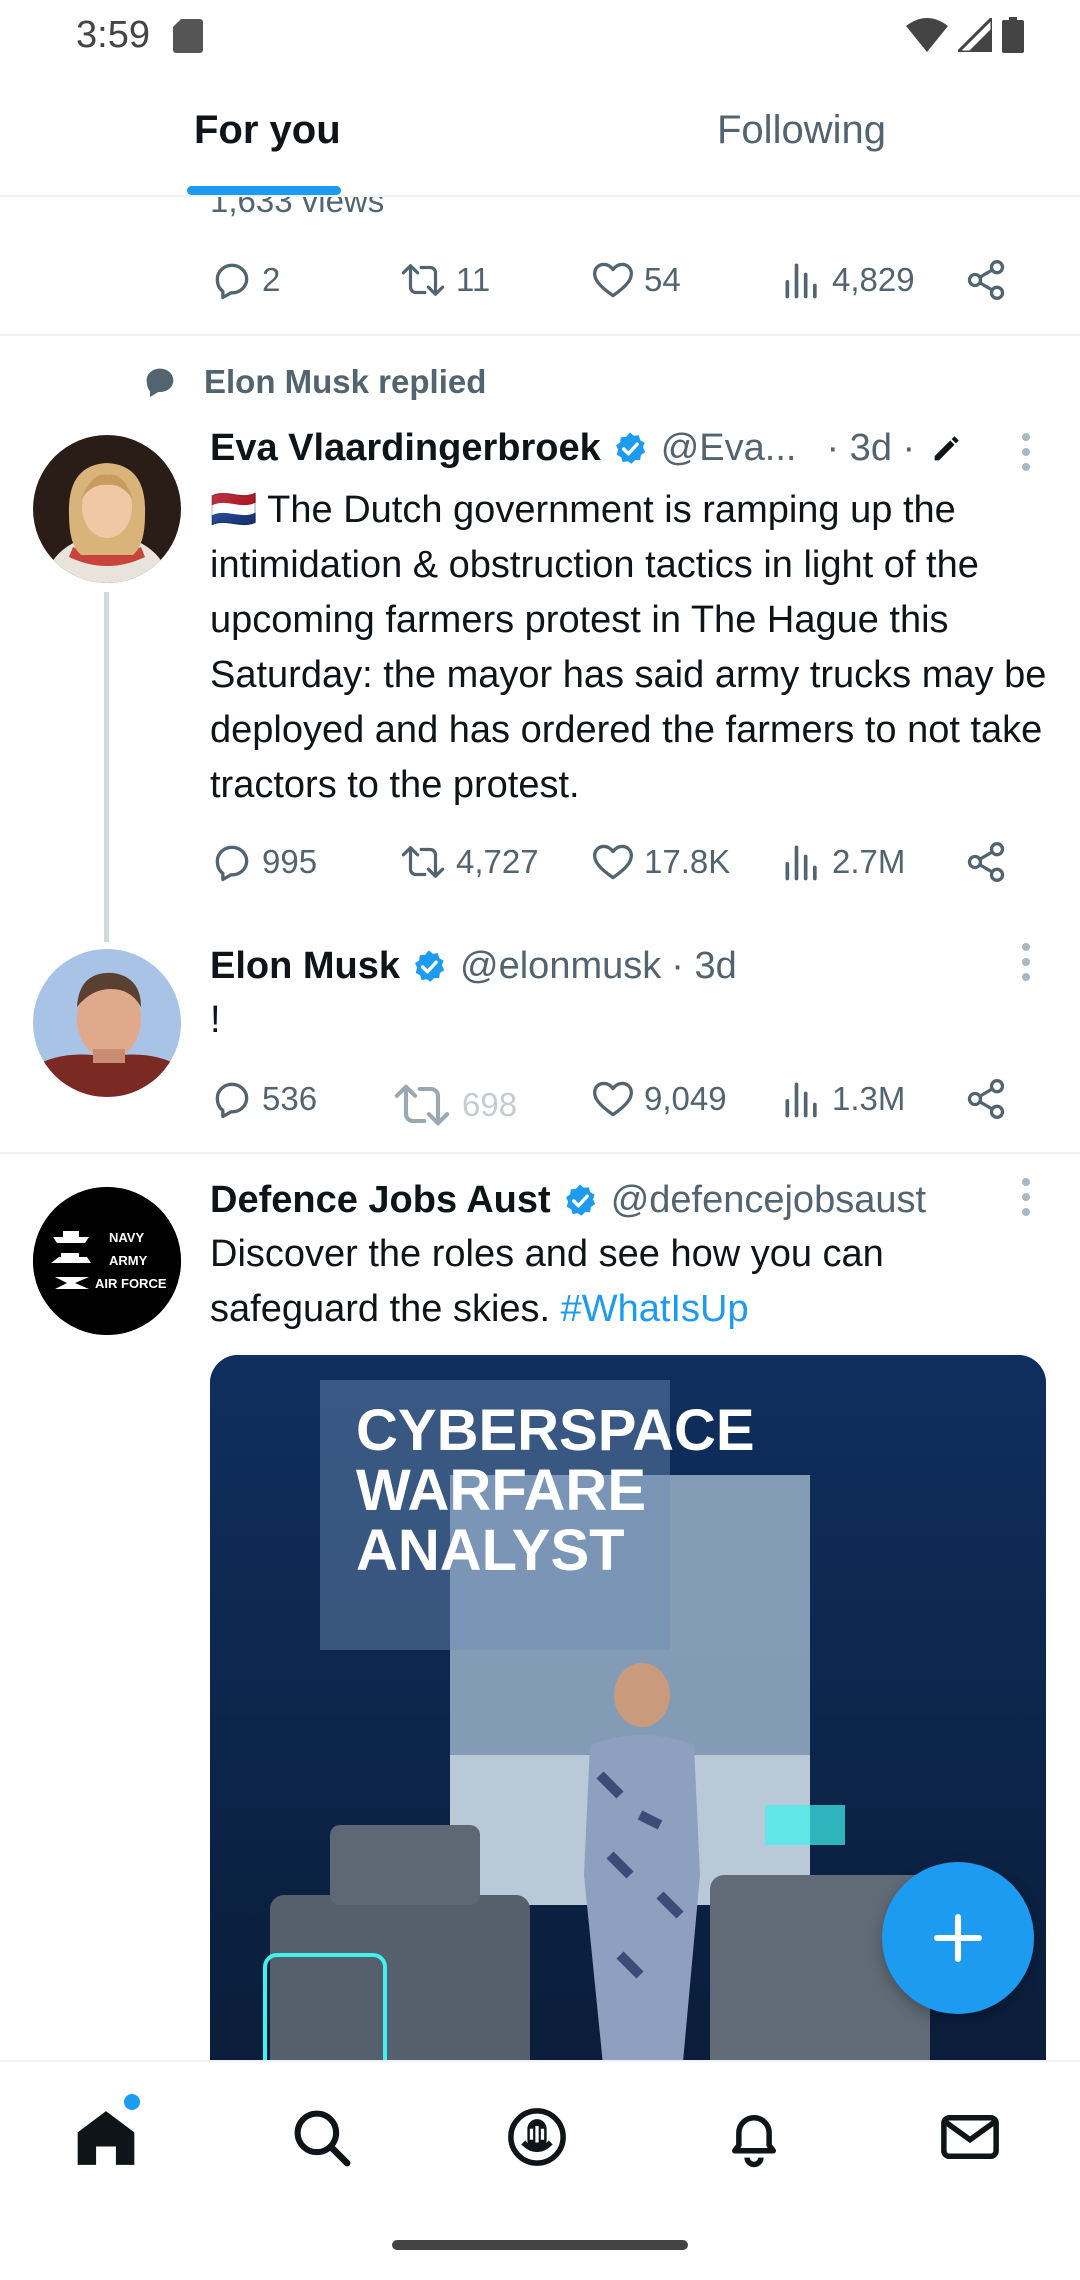 This screenshot has width=1080, height=2280. I want to click on nav-search, so click(321, 2139).